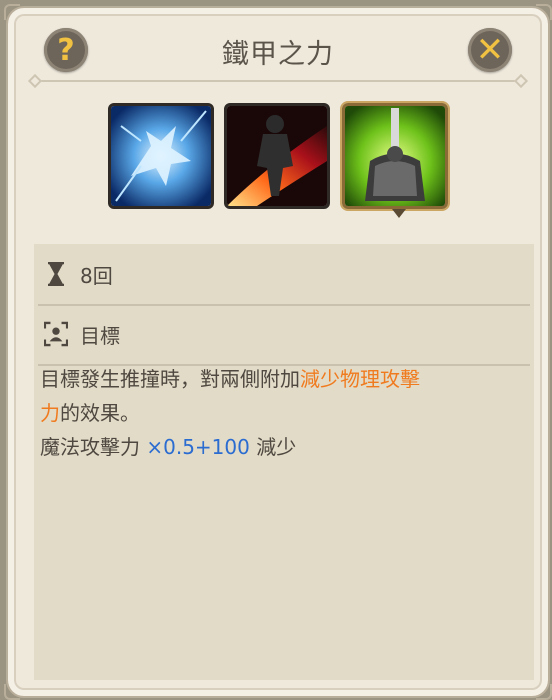  What do you see at coordinates (96, 275) in the screenshot?
I see `duration-value: 8回` at bounding box center [96, 275].